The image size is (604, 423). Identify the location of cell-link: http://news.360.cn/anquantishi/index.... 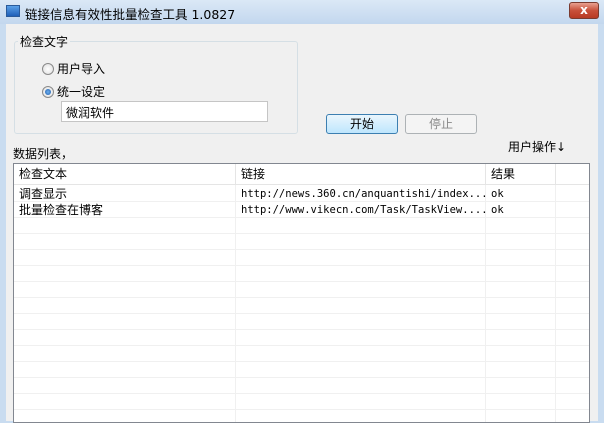
(363, 194).